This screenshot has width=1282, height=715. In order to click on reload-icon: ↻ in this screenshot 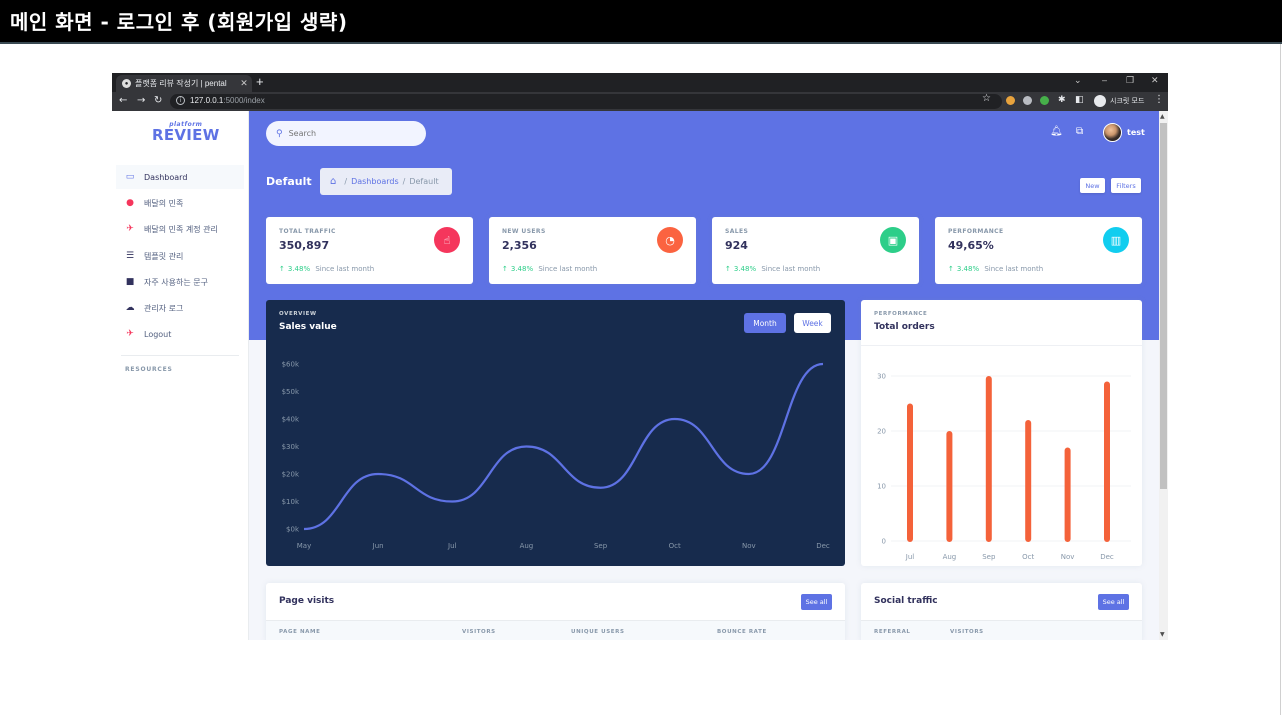, I will do `click(158, 100)`.